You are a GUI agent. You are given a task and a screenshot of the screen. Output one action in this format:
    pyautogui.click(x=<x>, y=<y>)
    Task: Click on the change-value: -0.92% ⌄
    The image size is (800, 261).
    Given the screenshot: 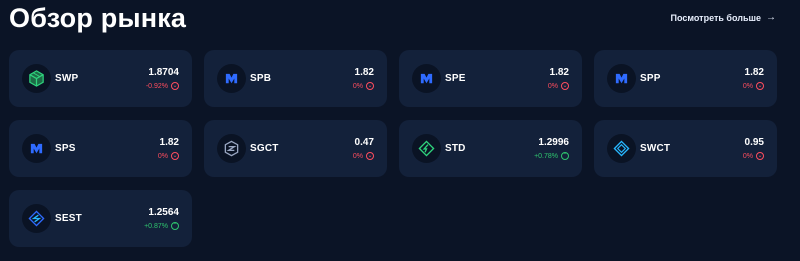 What is the action you would take?
    pyautogui.click(x=162, y=86)
    